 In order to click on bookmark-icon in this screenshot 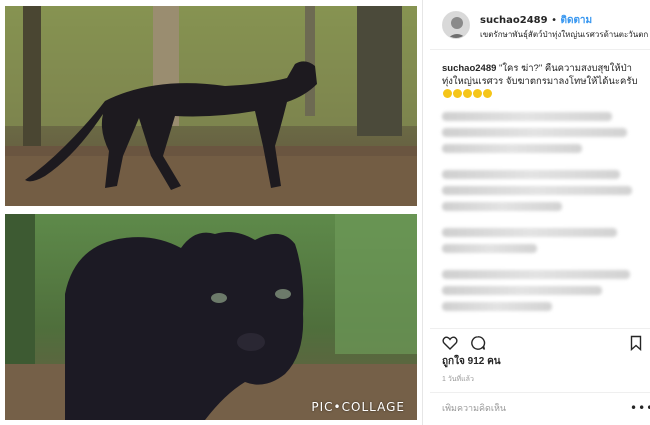, I will do `click(636, 343)`.